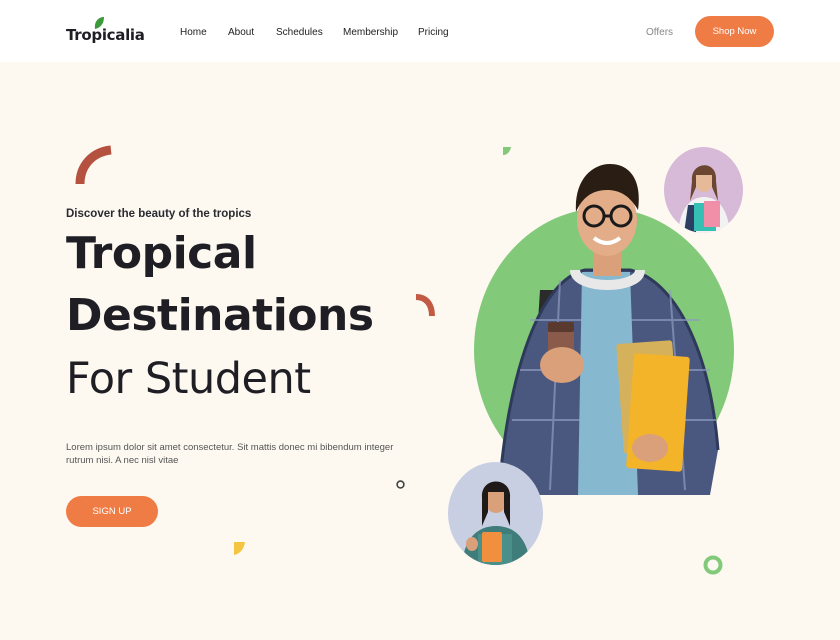  Describe the element at coordinates (495, 513) in the screenshot. I see `student-photo-bottom` at that location.